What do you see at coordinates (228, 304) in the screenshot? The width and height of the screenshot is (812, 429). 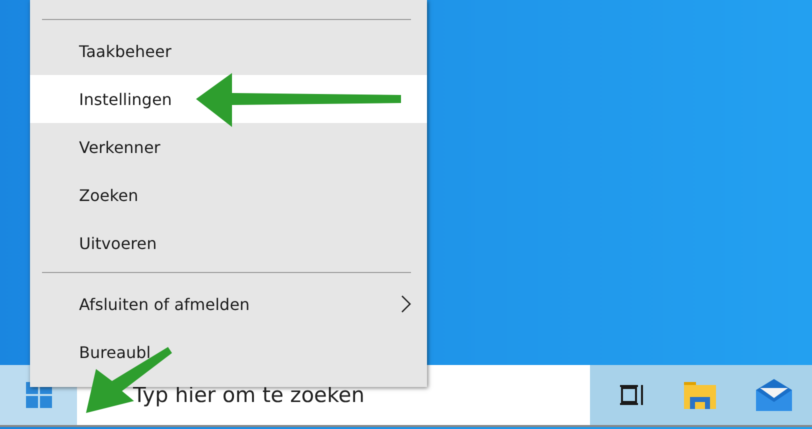 I see `menu-item: Afsluiten of afmelden` at bounding box center [228, 304].